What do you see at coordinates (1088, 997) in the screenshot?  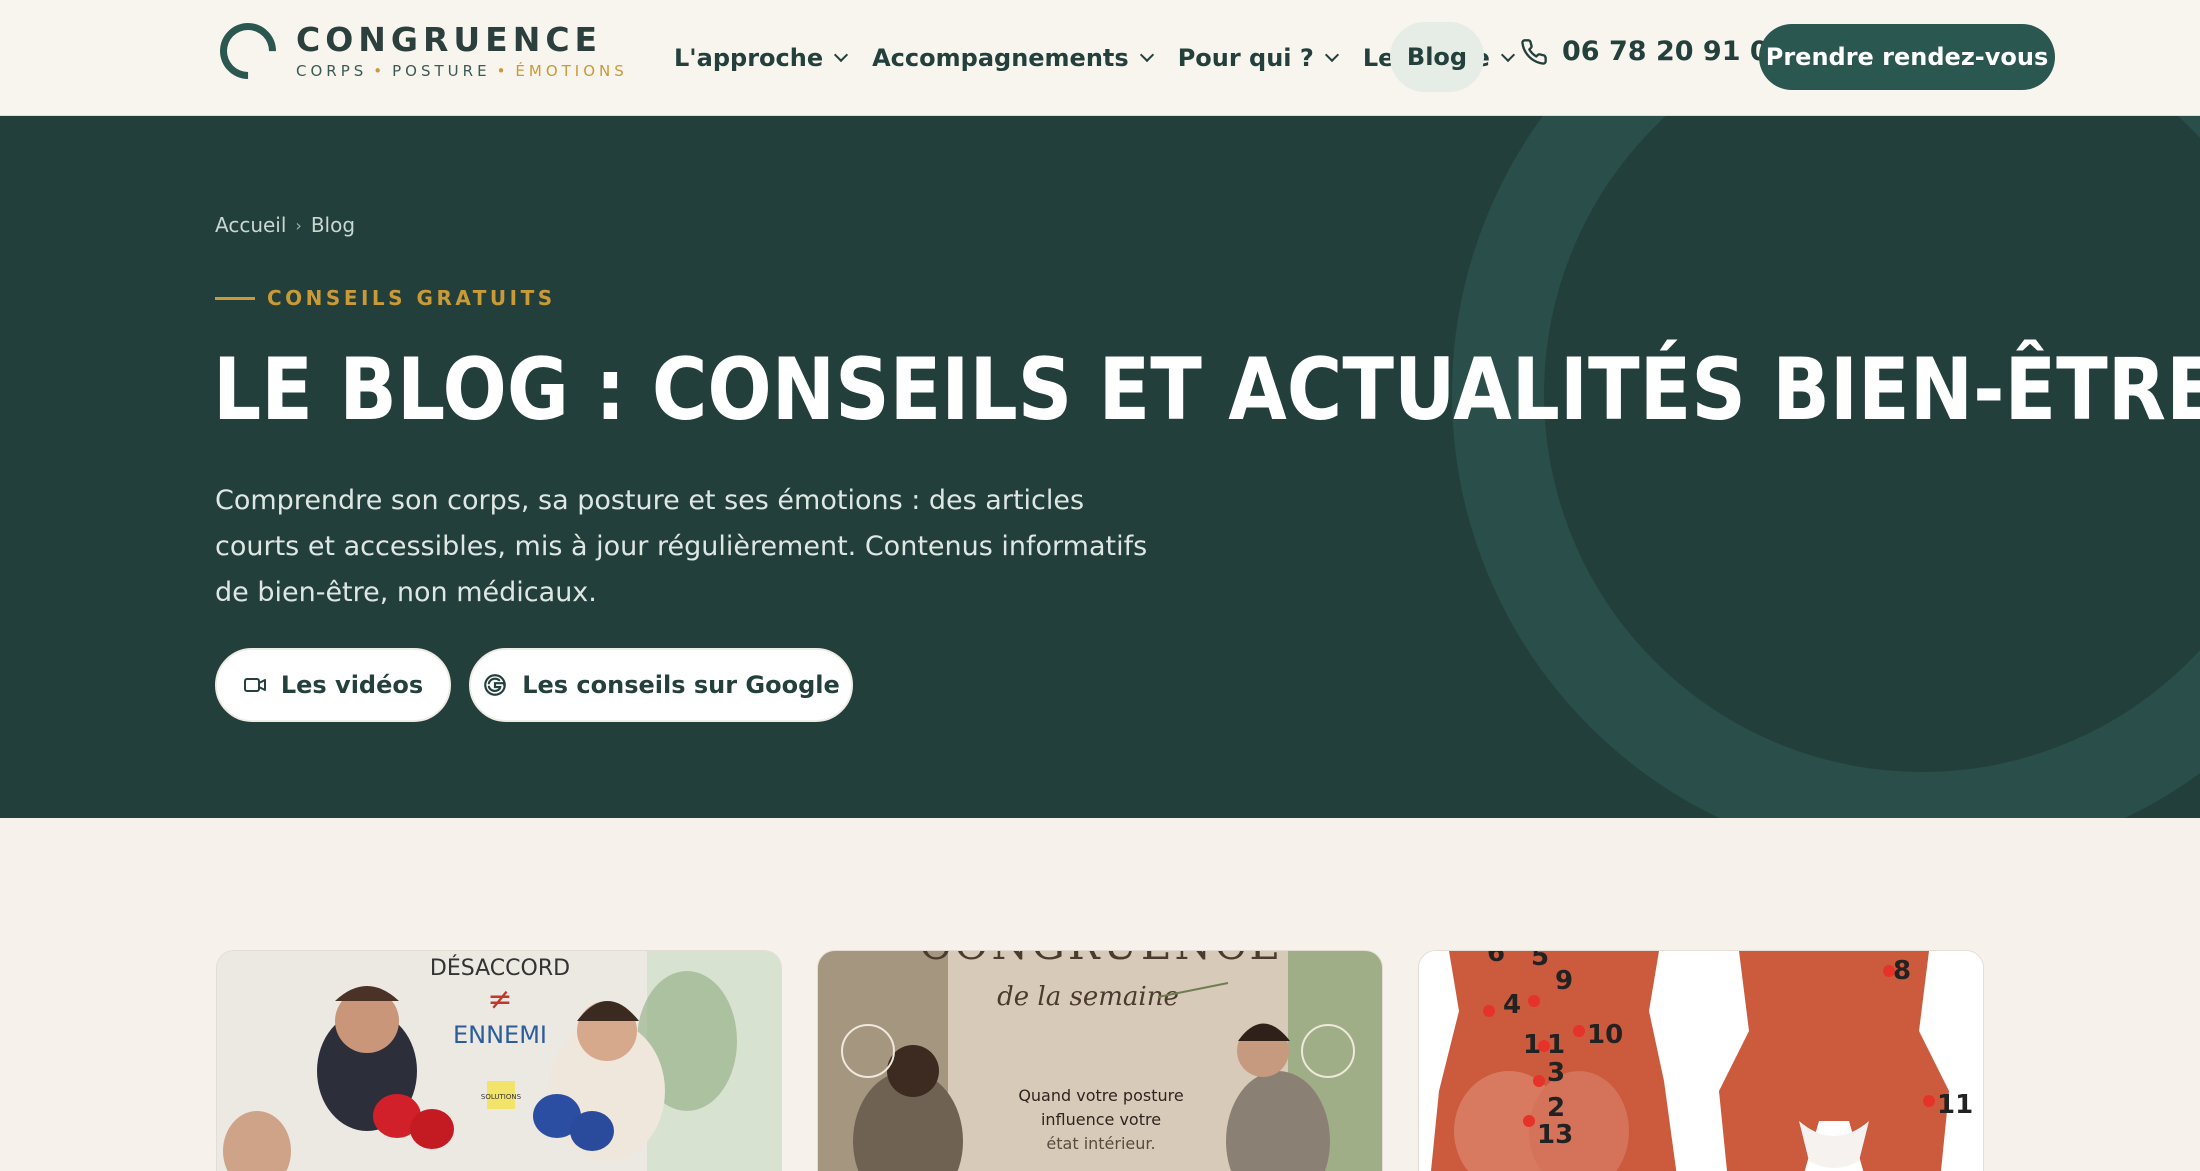 I see `card2-subtitle: de la semaine` at bounding box center [1088, 997].